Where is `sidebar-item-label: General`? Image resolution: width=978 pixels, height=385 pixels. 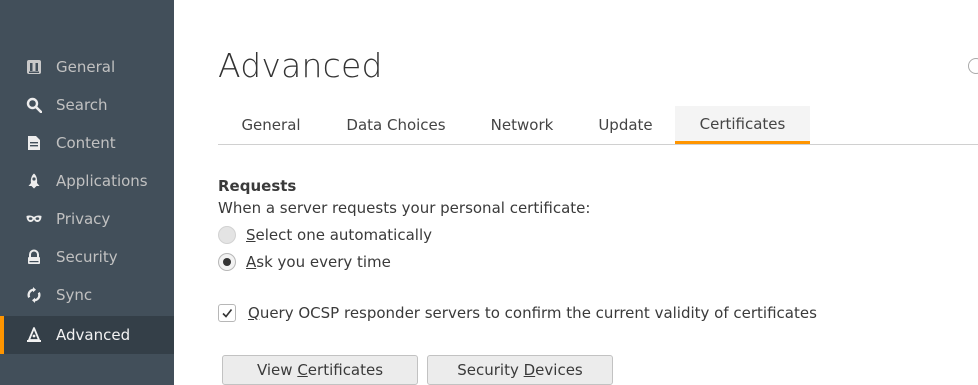
sidebar-item-label: General is located at coordinates (86, 67).